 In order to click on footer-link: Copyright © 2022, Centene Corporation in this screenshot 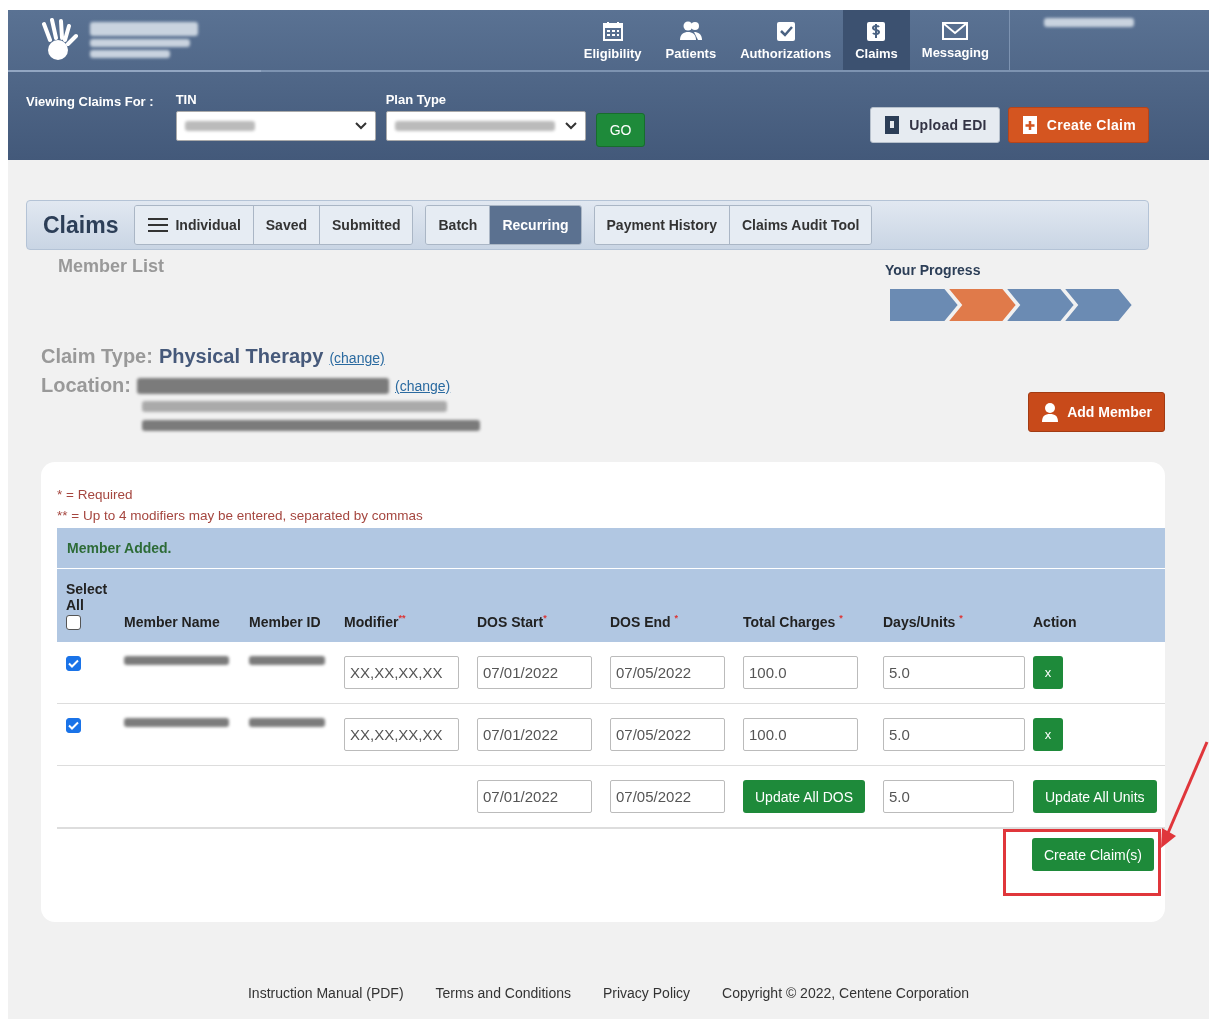, I will do `click(846, 993)`.